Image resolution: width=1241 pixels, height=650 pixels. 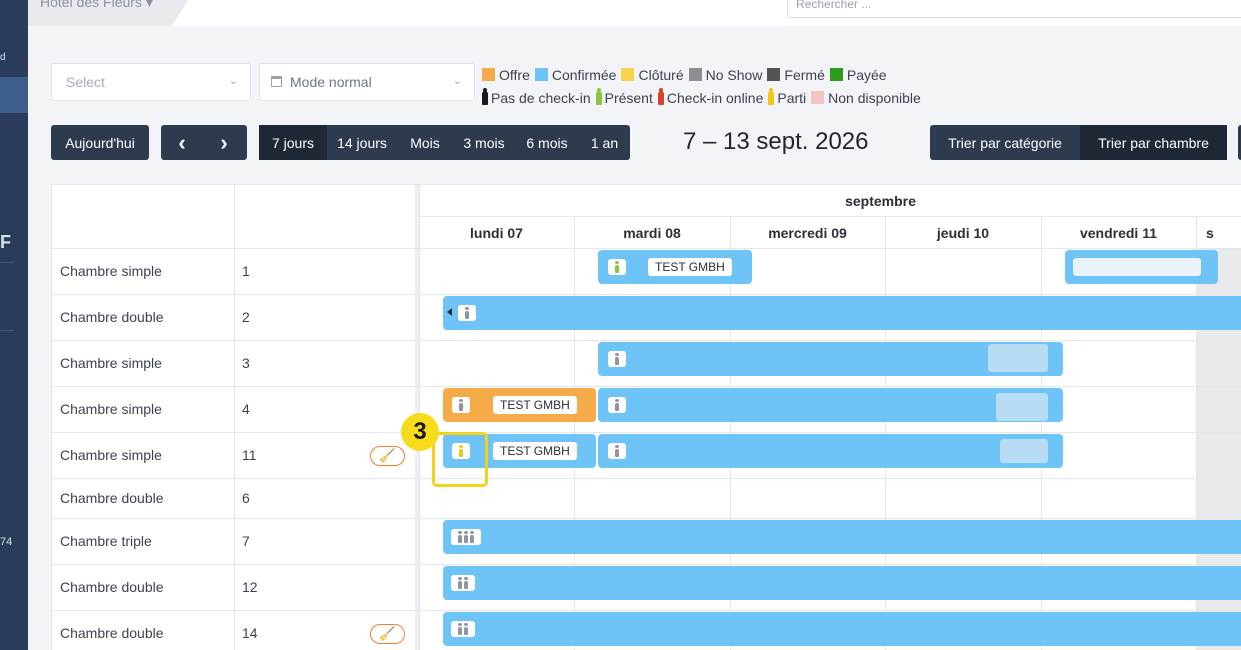 I want to click on legend-label: Parti, so click(x=792, y=97).